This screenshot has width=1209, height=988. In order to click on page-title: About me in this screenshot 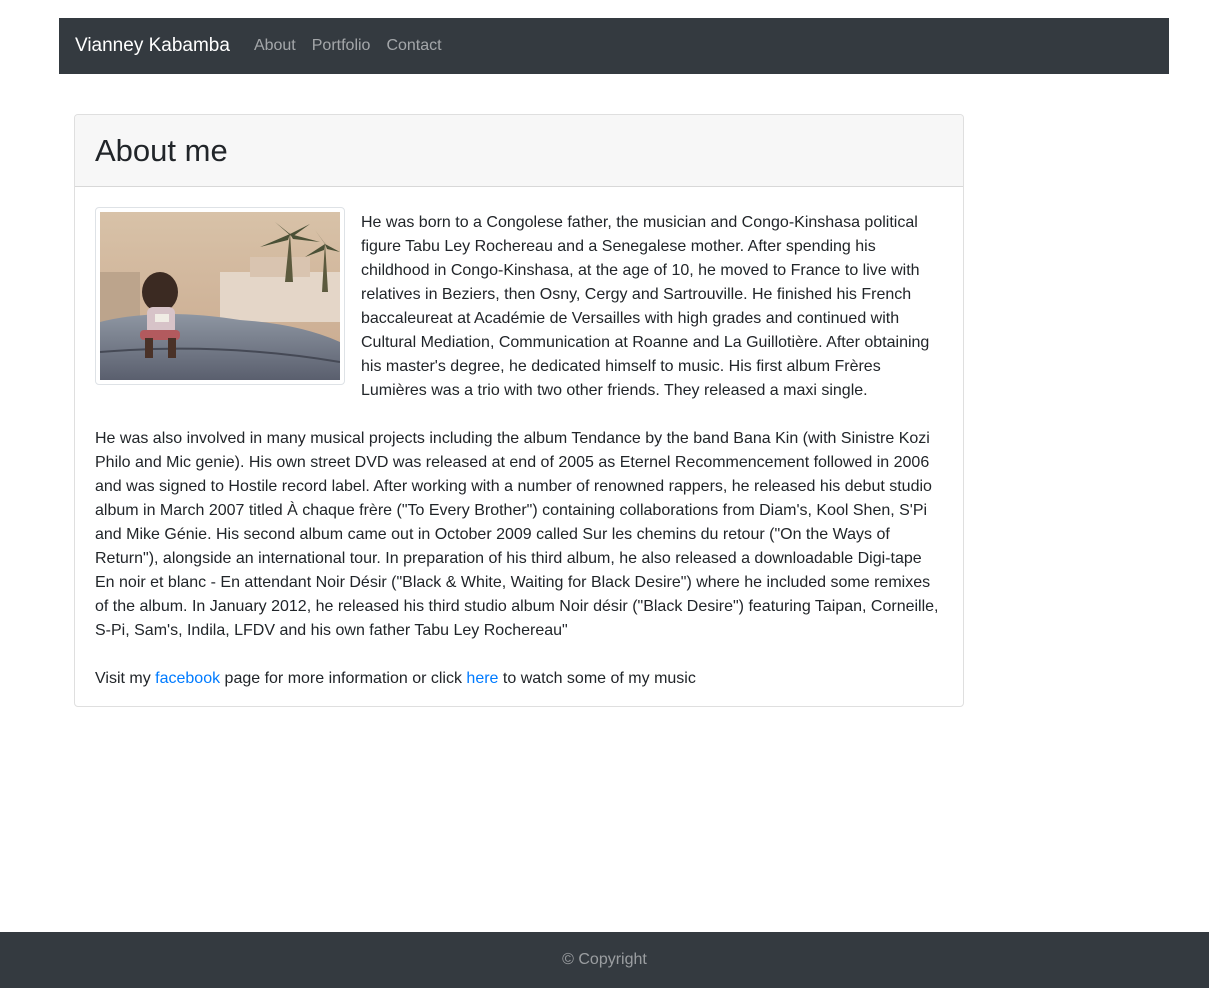, I will do `click(161, 150)`.